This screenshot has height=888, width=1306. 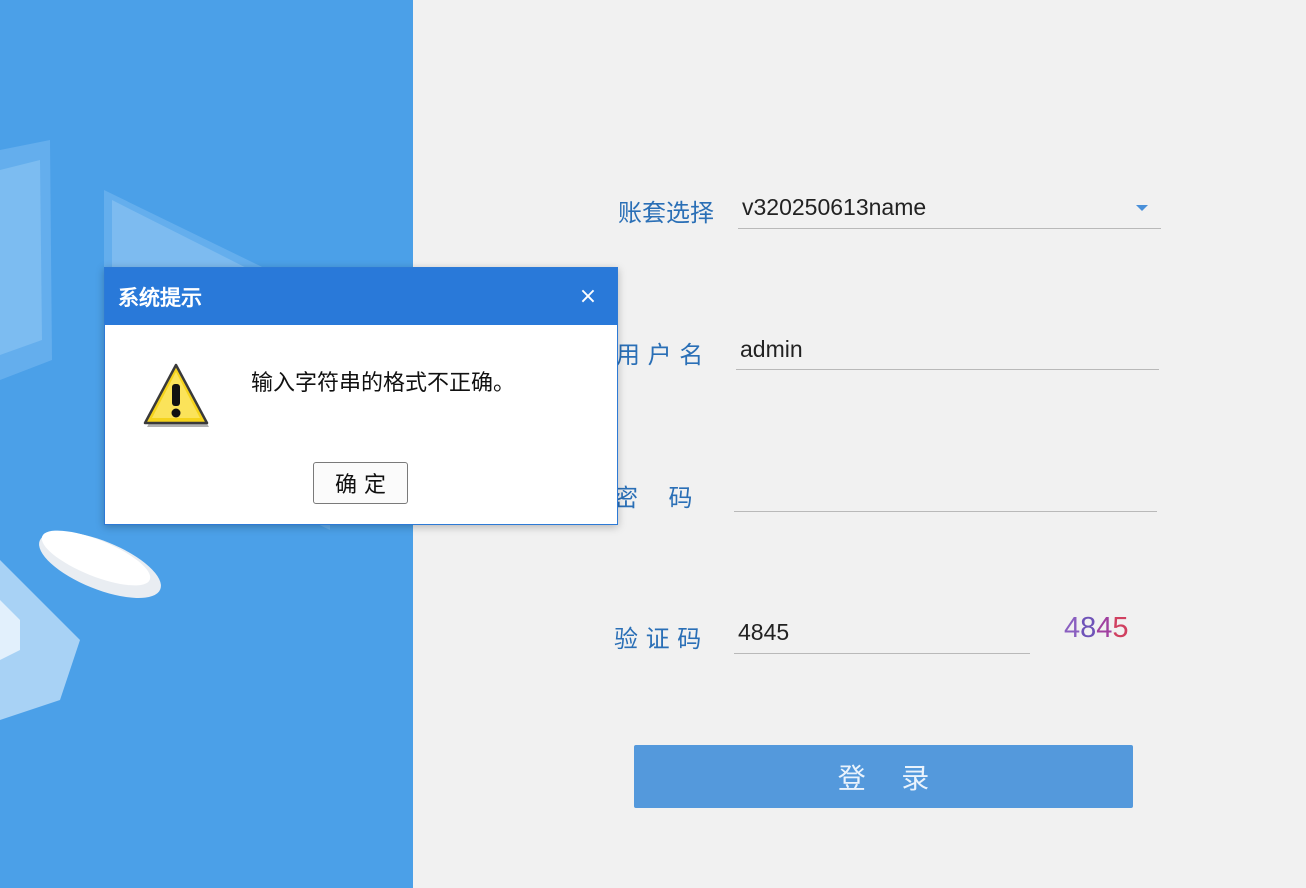 What do you see at coordinates (383, 383) in the screenshot?
I see `dialog-message: 输入字符串的格式不正确。` at bounding box center [383, 383].